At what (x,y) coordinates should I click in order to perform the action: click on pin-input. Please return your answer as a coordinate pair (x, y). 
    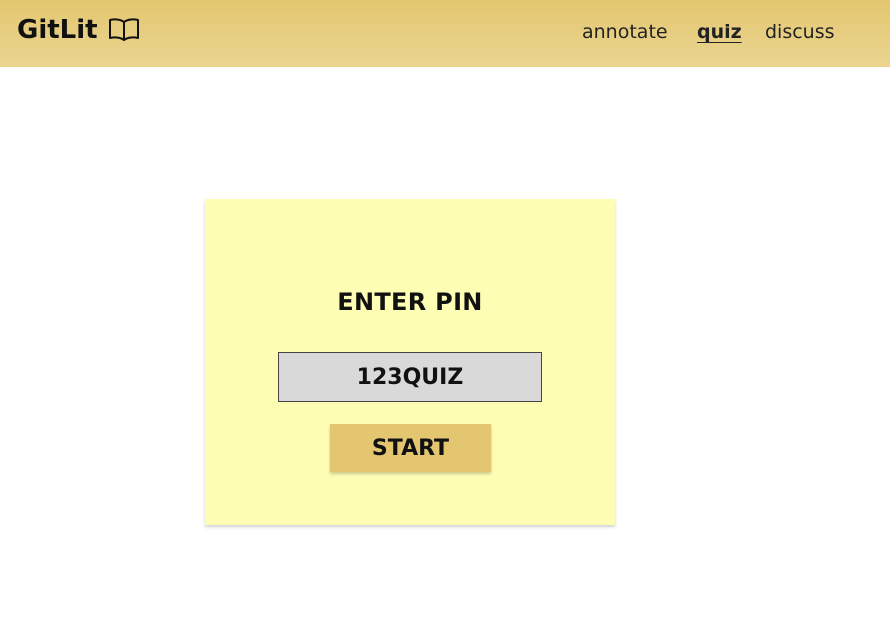
    Looking at the image, I should click on (410, 377).